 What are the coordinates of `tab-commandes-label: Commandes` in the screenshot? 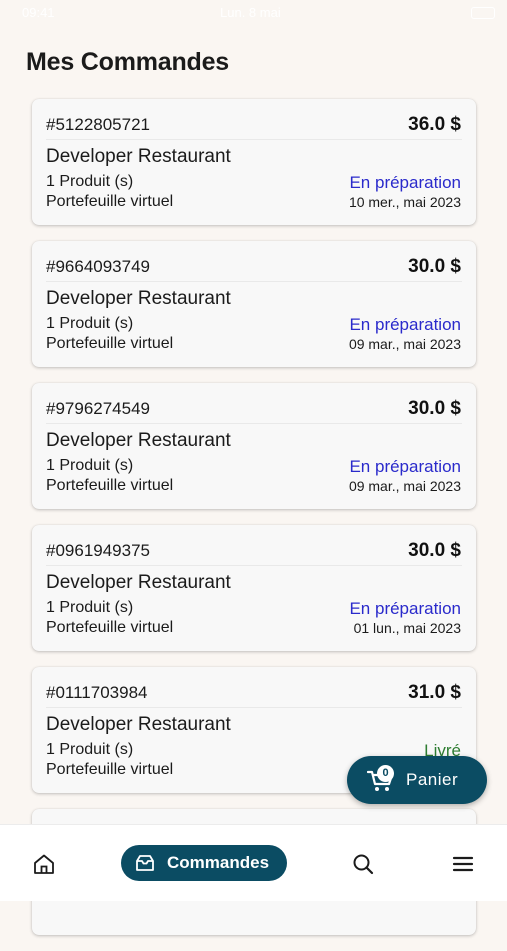 It's located at (218, 862).